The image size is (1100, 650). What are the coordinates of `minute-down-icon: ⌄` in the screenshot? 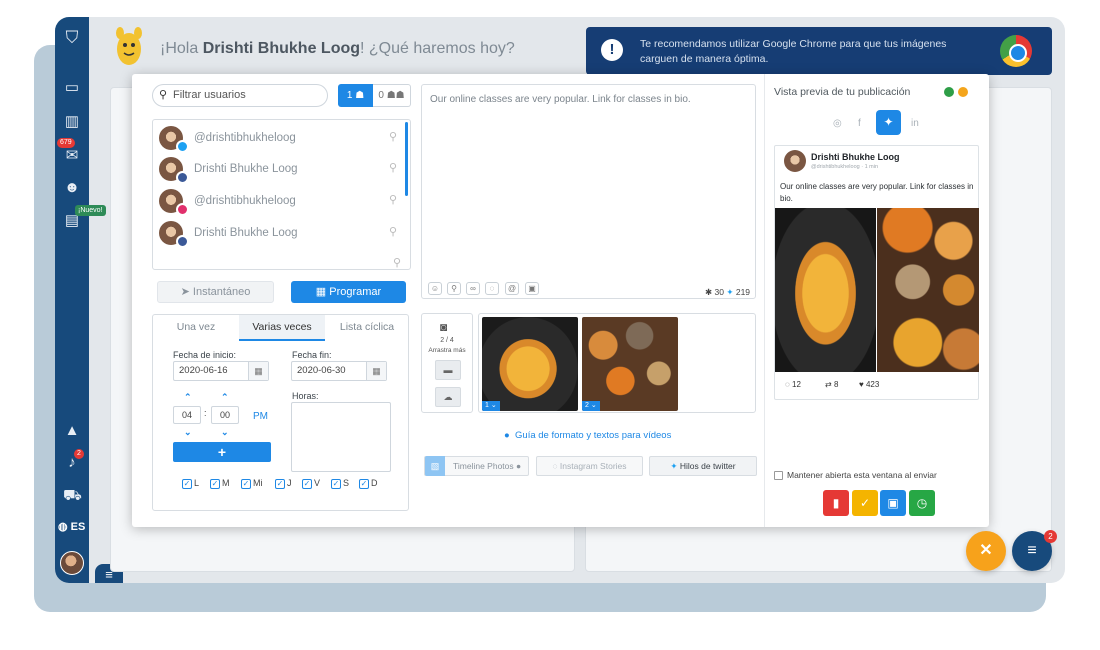 It's located at (225, 432).